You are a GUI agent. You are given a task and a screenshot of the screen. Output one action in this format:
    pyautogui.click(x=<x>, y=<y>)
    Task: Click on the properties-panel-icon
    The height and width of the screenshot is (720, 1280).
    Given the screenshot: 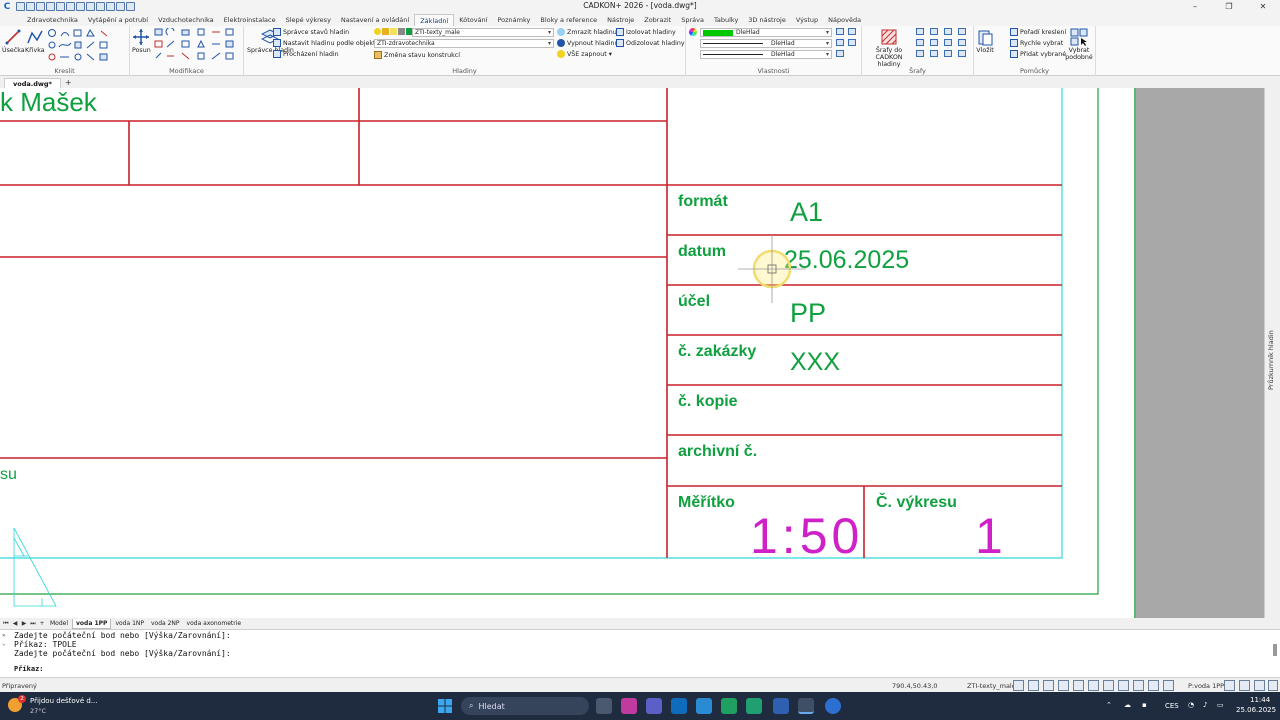 What is the action you would take?
    pyautogui.click(x=840, y=42)
    